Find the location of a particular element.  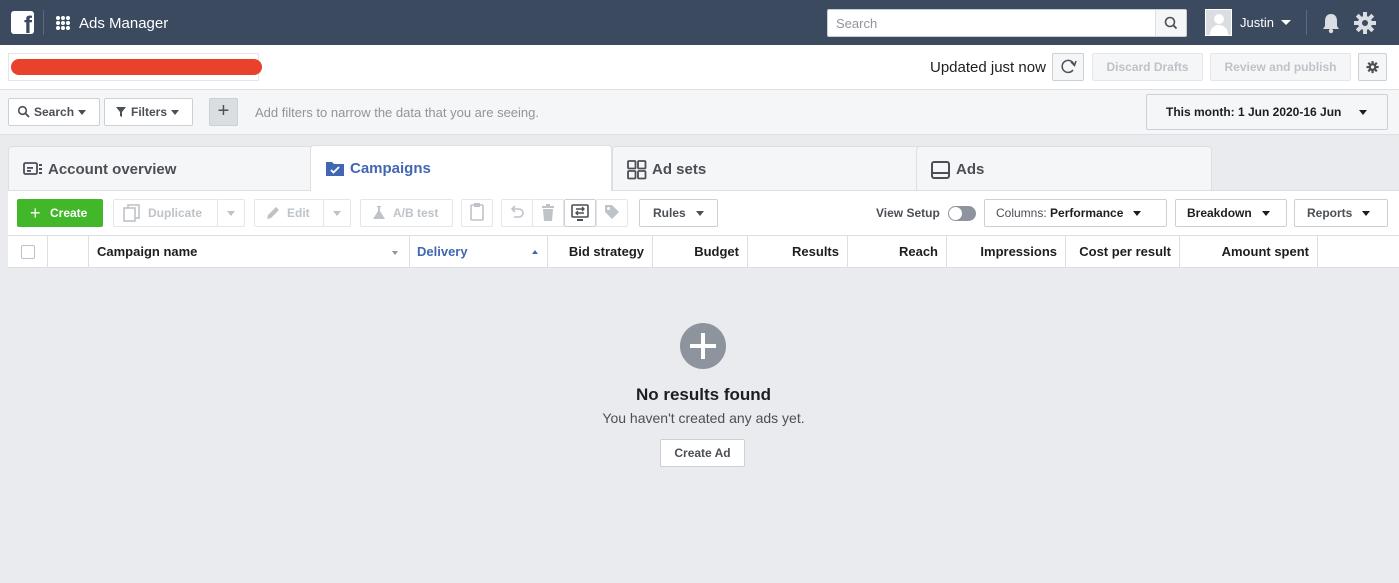

settings-button is located at coordinates (1372, 67).